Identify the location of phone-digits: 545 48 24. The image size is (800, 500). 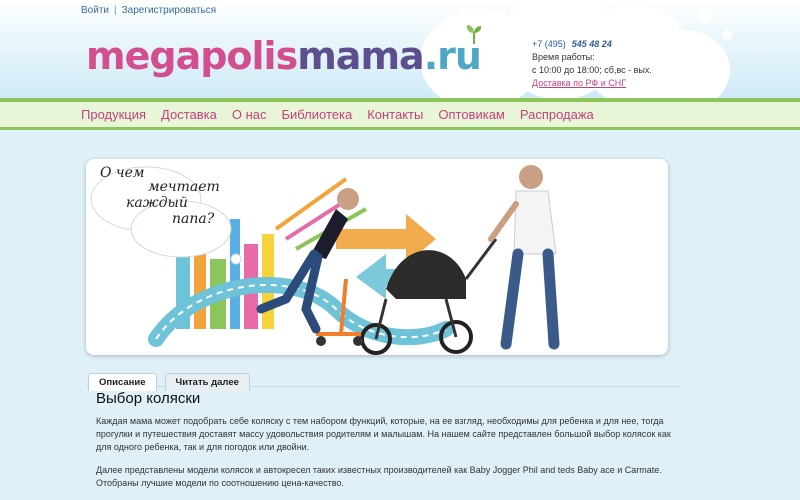
(591, 44).